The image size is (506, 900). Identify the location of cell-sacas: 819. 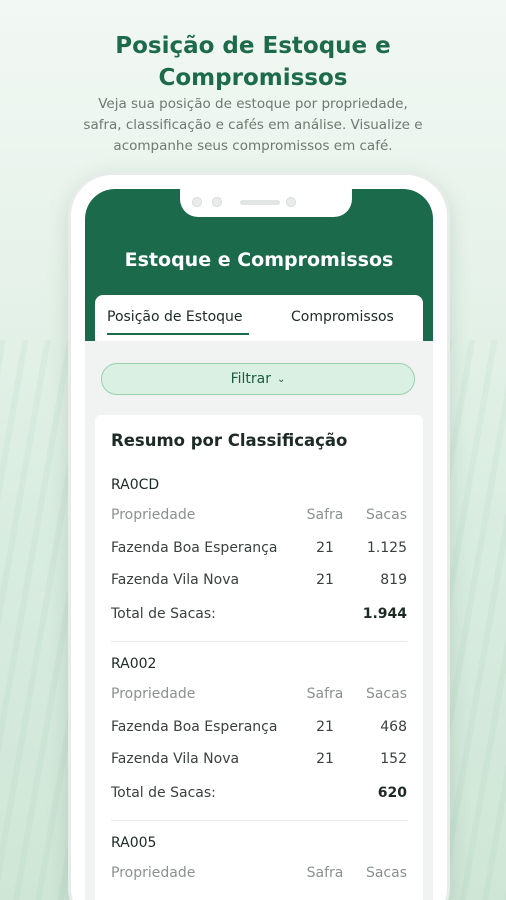
(393, 580).